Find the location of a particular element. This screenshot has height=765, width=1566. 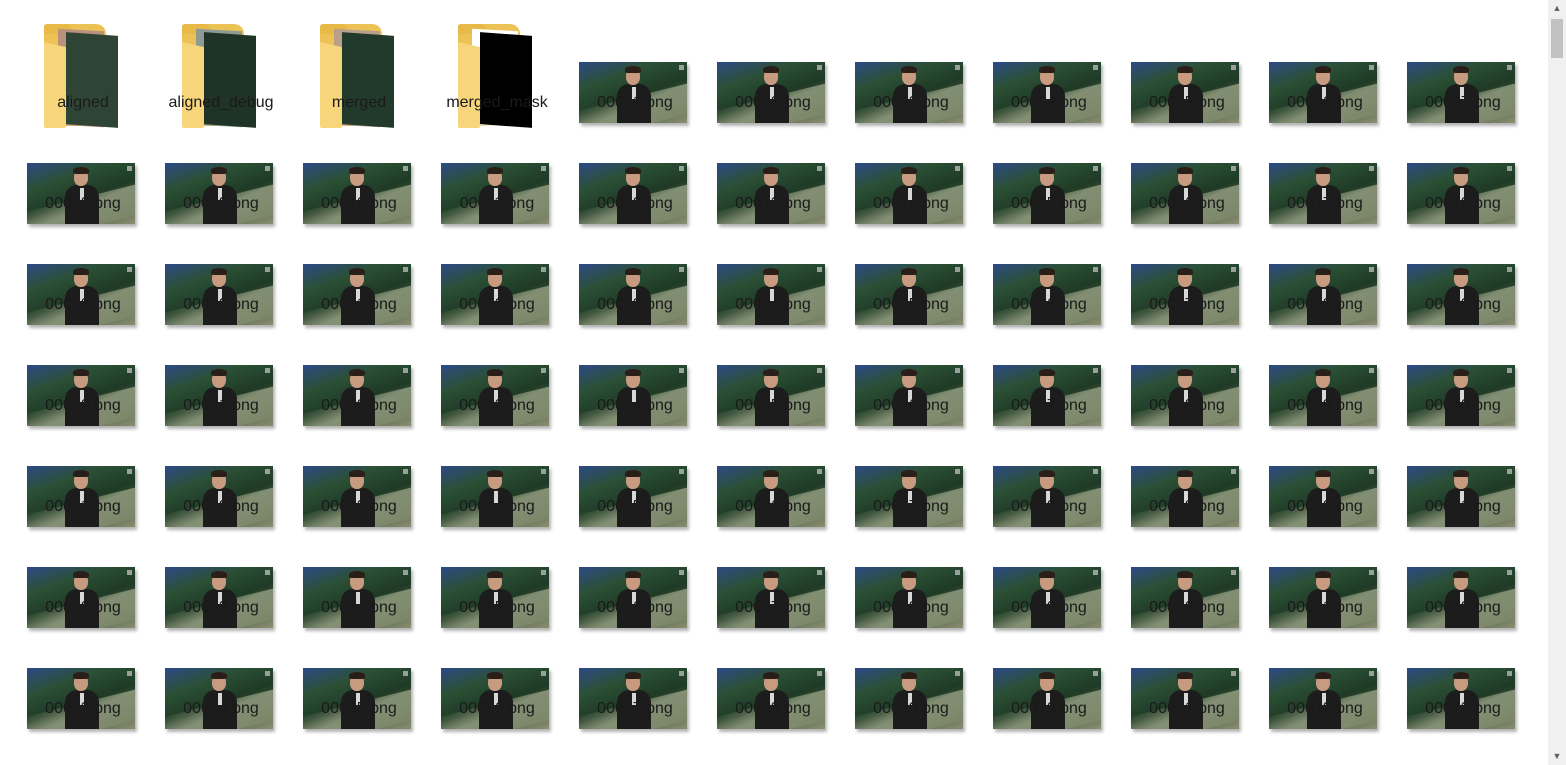

file-item: 00019.png is located at coordinates (83, 244).